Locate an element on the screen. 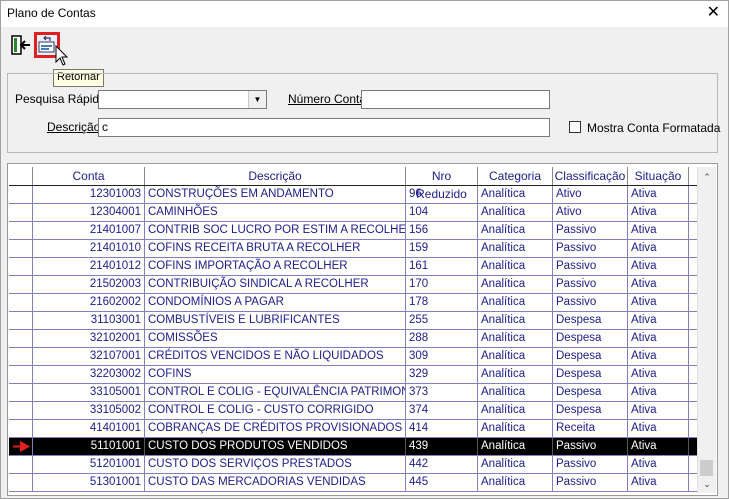  cell-nro-reduzido: 373 is located at coordinates (442, 392).